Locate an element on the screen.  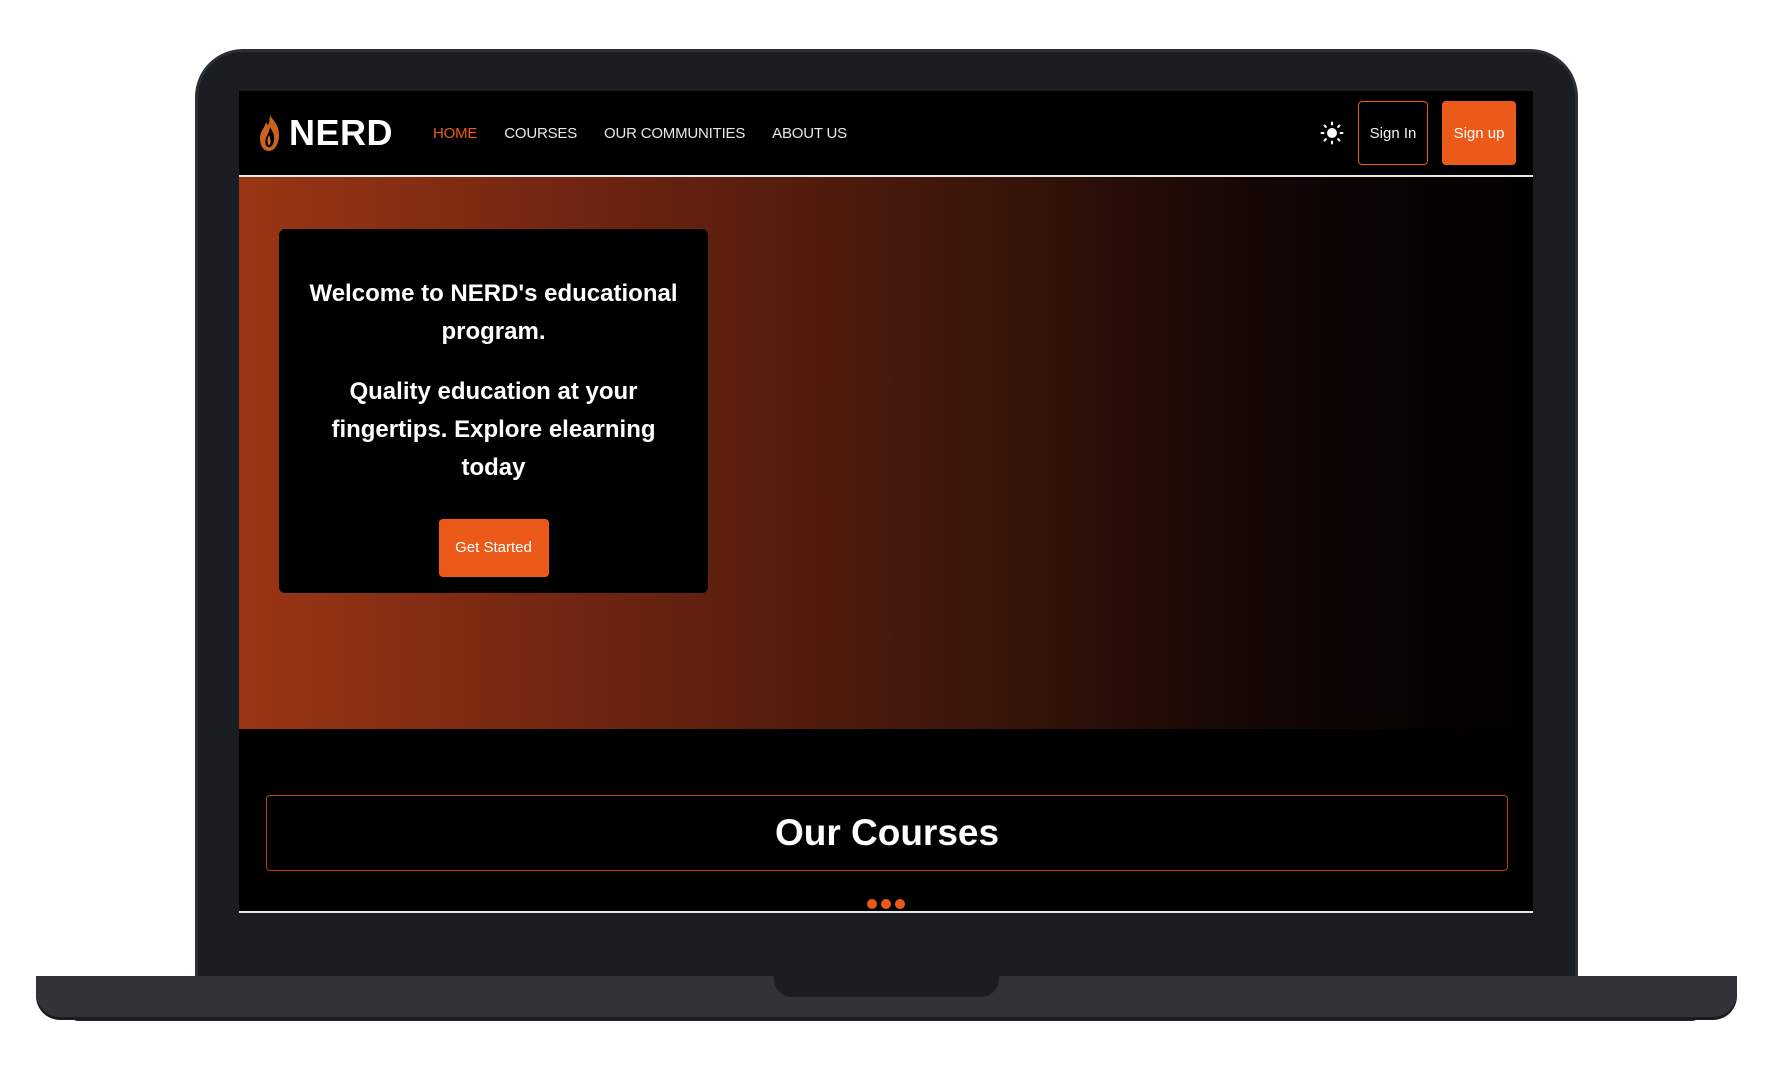
nav-actions: Sign In Sign up is located at coordinates (1417, 133).